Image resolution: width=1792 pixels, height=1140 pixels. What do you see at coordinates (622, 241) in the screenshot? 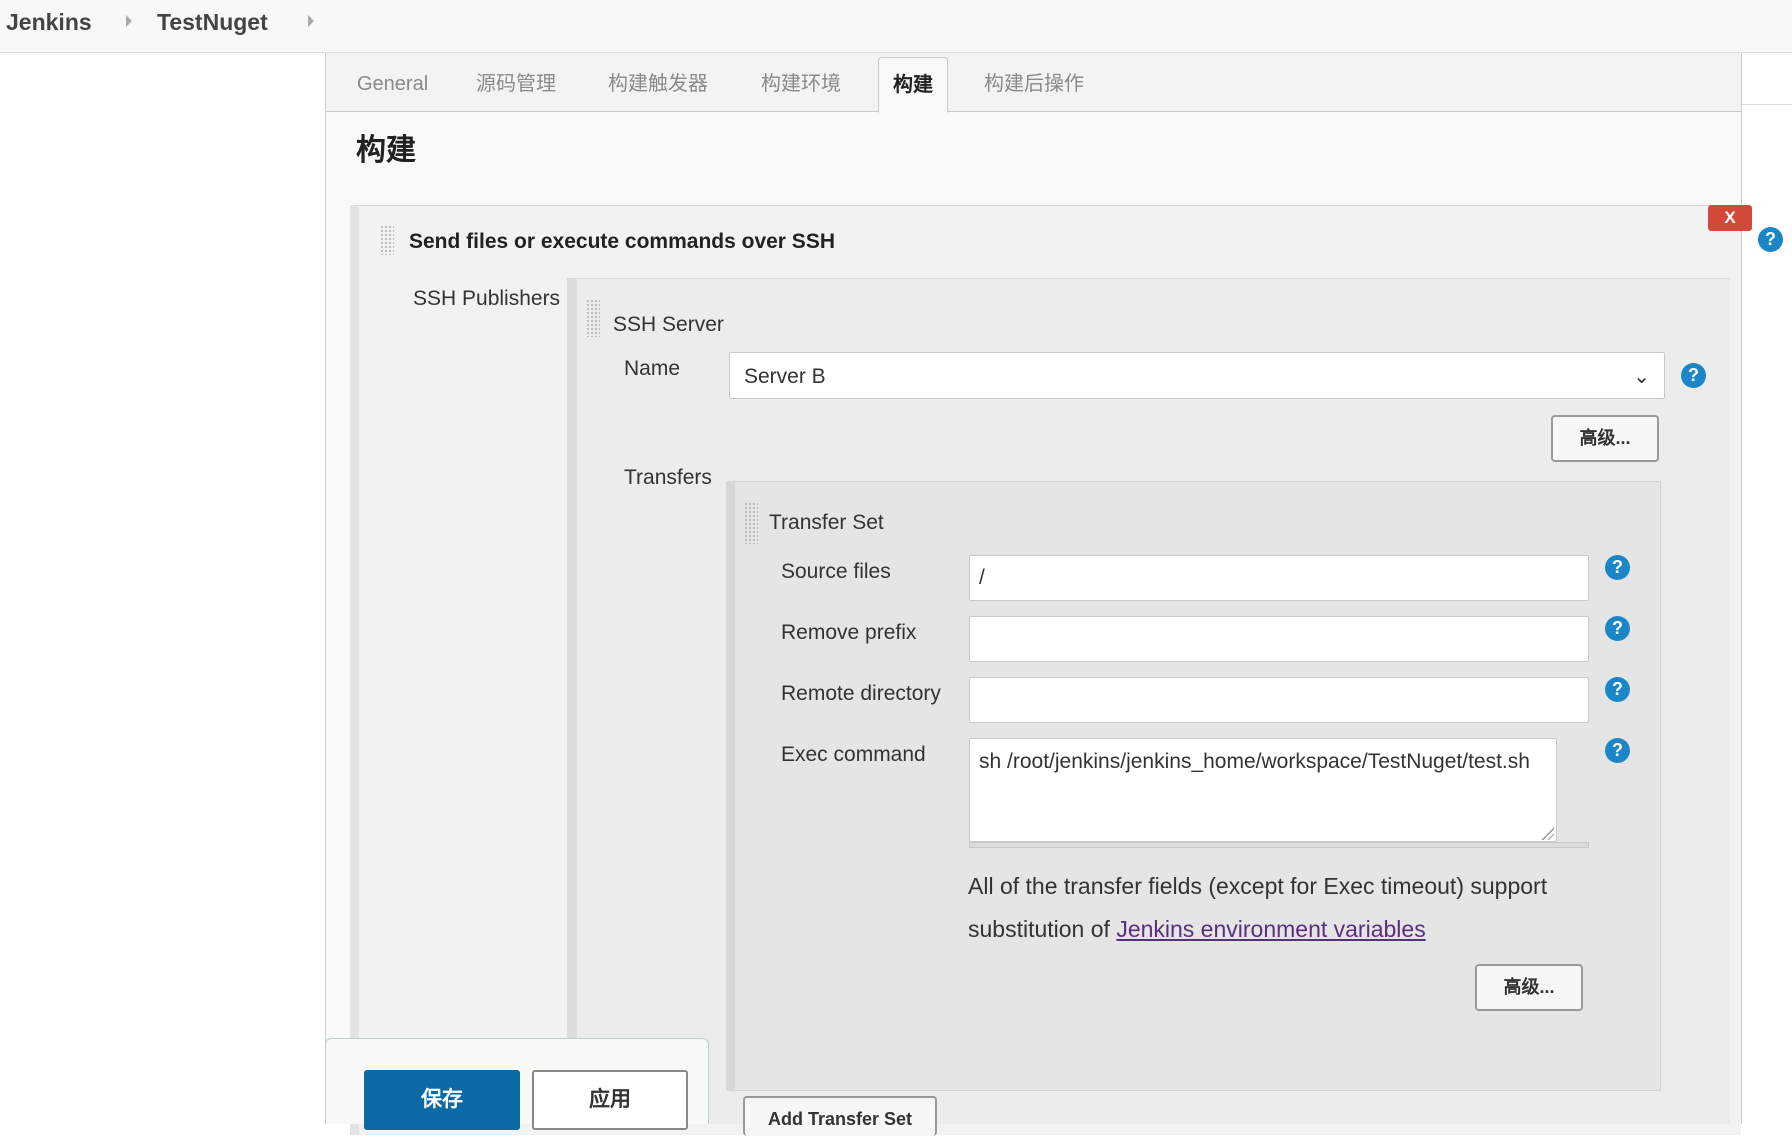
I see `build-step-title: Send files or execute commands over SSH` at bounding box center [622, 241].